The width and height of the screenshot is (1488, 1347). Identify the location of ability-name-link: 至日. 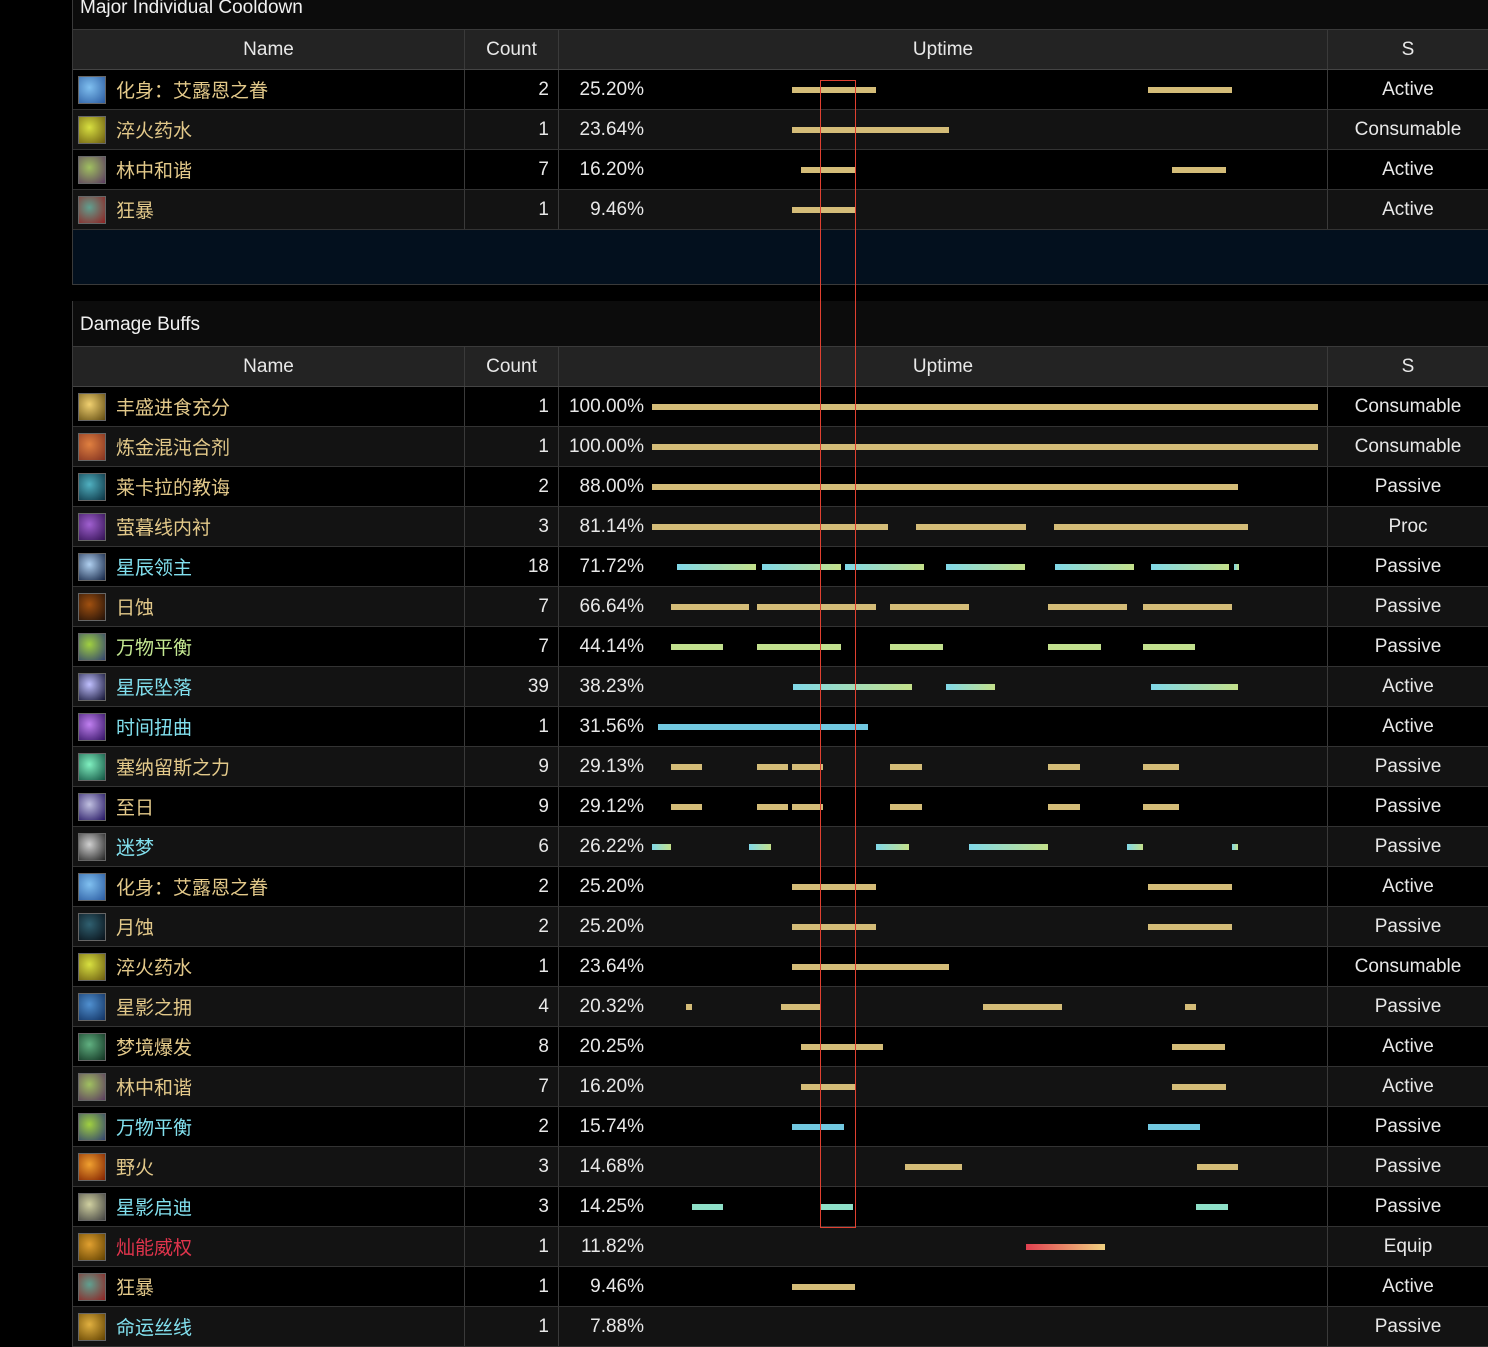
(135, 806).